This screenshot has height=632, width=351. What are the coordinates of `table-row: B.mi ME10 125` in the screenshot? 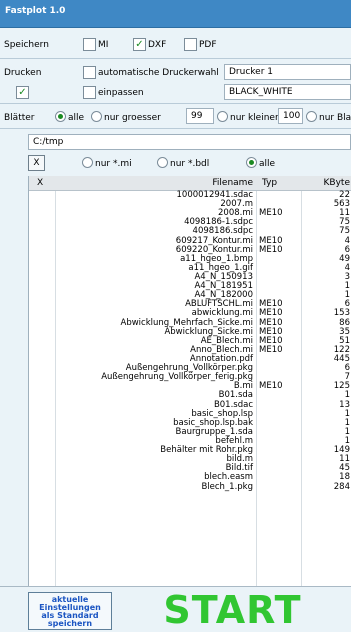 It's located at (190, 386).